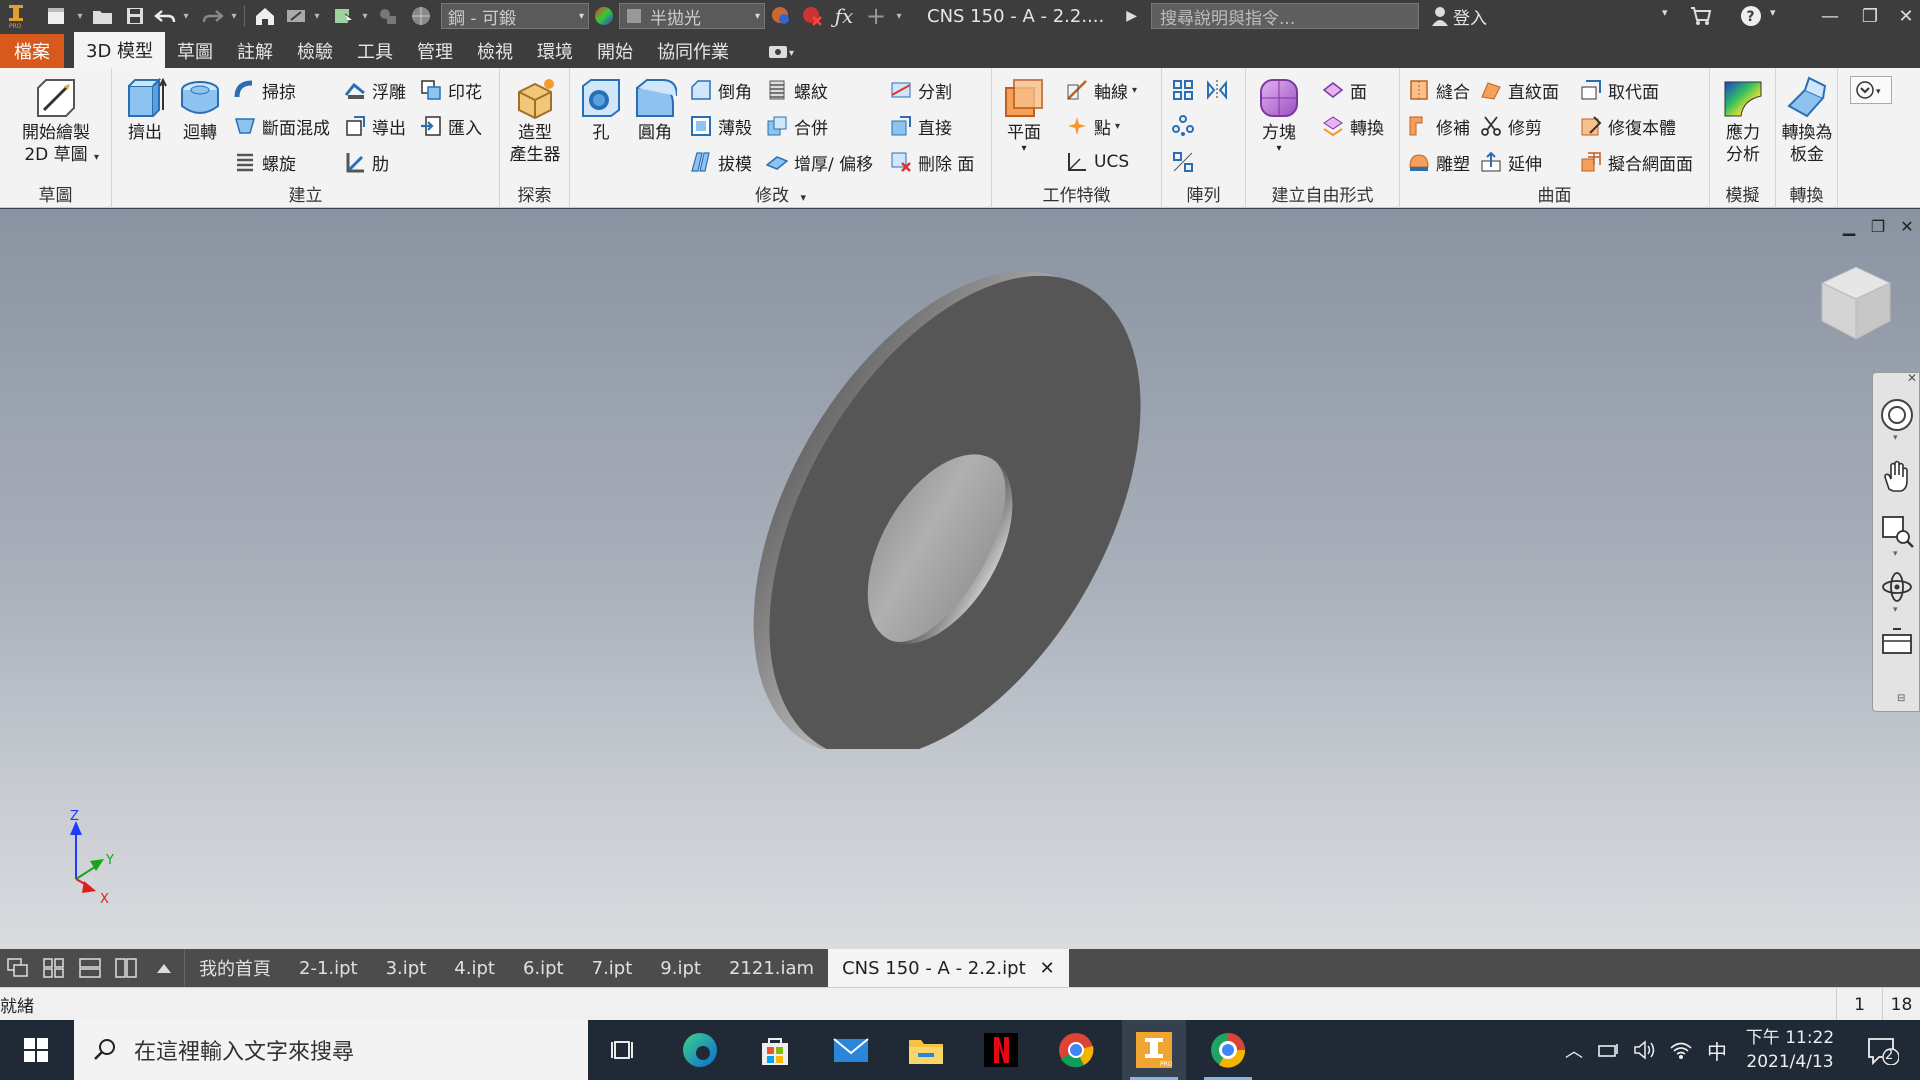  I want to click on coil-button: 螺旋, so click(265, 162).